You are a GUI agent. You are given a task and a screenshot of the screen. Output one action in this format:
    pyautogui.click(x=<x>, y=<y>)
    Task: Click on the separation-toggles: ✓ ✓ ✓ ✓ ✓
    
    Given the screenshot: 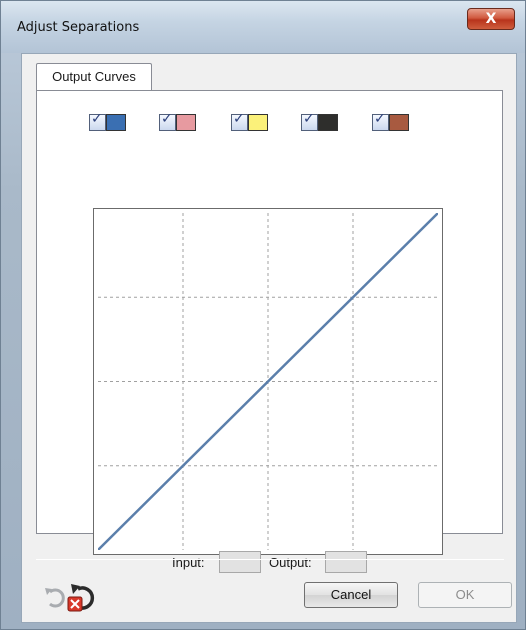 What is the action you would take?
    pyautogui.click(x=269, y=122)
    